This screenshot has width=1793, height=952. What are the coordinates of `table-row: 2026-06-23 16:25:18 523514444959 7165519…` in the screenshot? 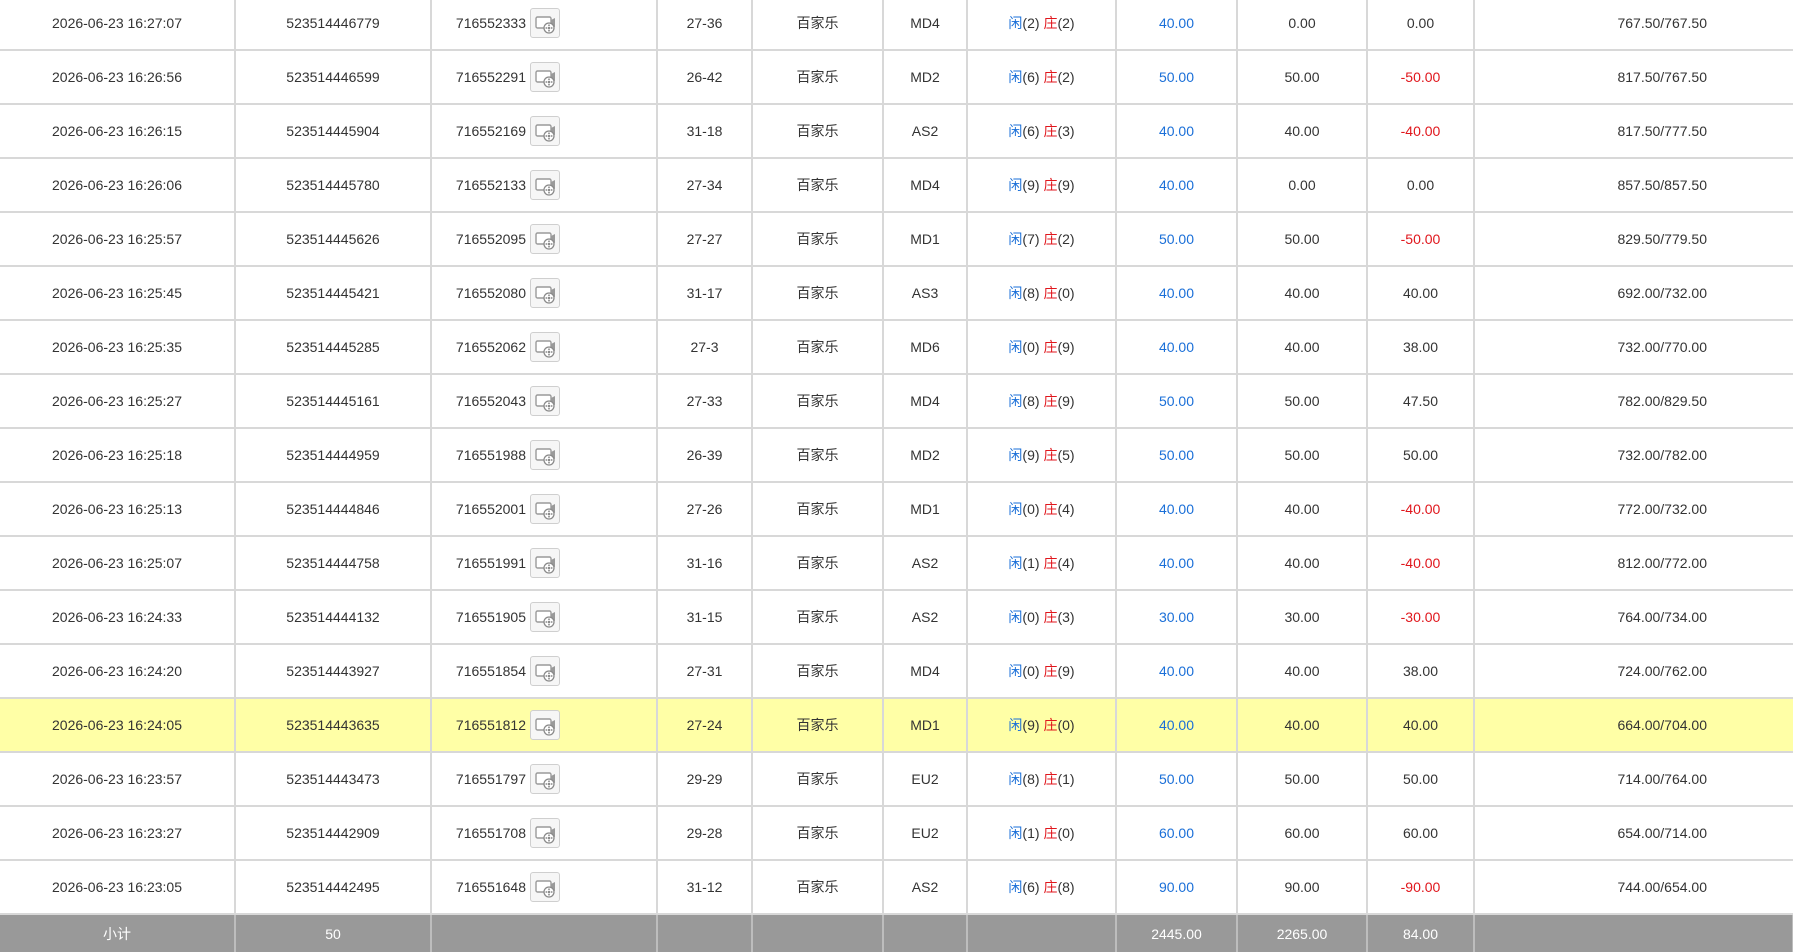 It's located at (896, 455).